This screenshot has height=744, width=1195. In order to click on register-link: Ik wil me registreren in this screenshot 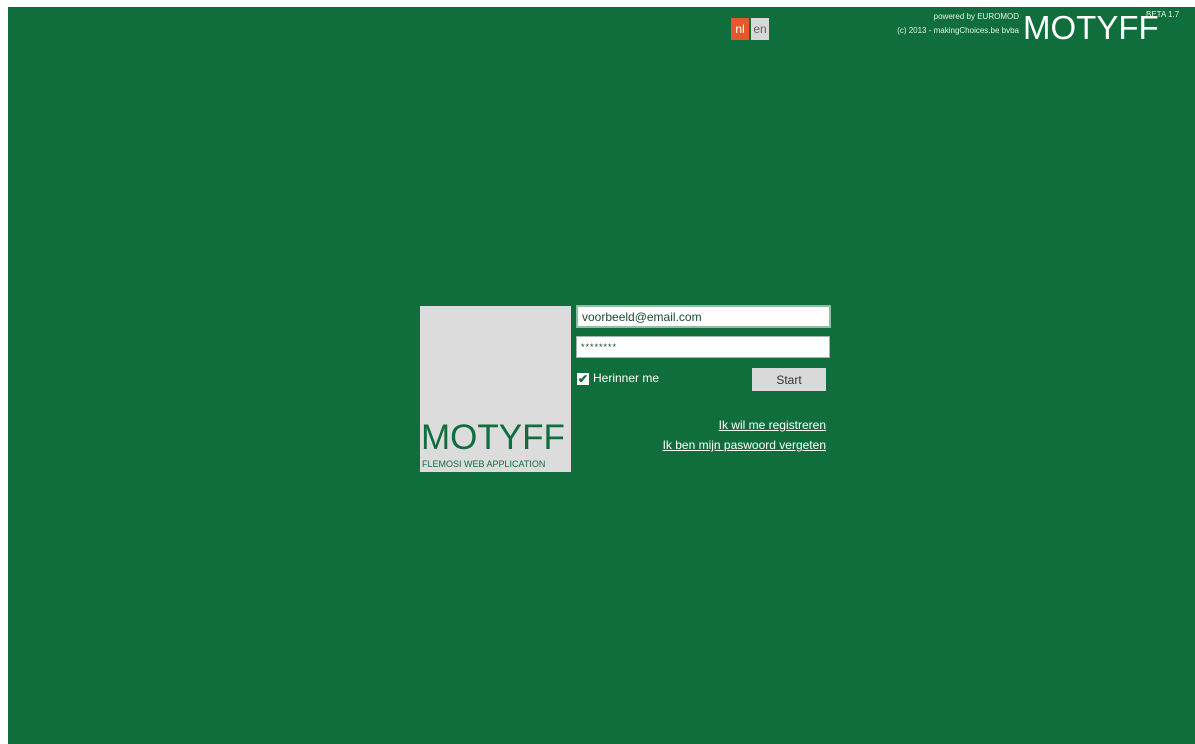, I will do `click(772, 425)`.